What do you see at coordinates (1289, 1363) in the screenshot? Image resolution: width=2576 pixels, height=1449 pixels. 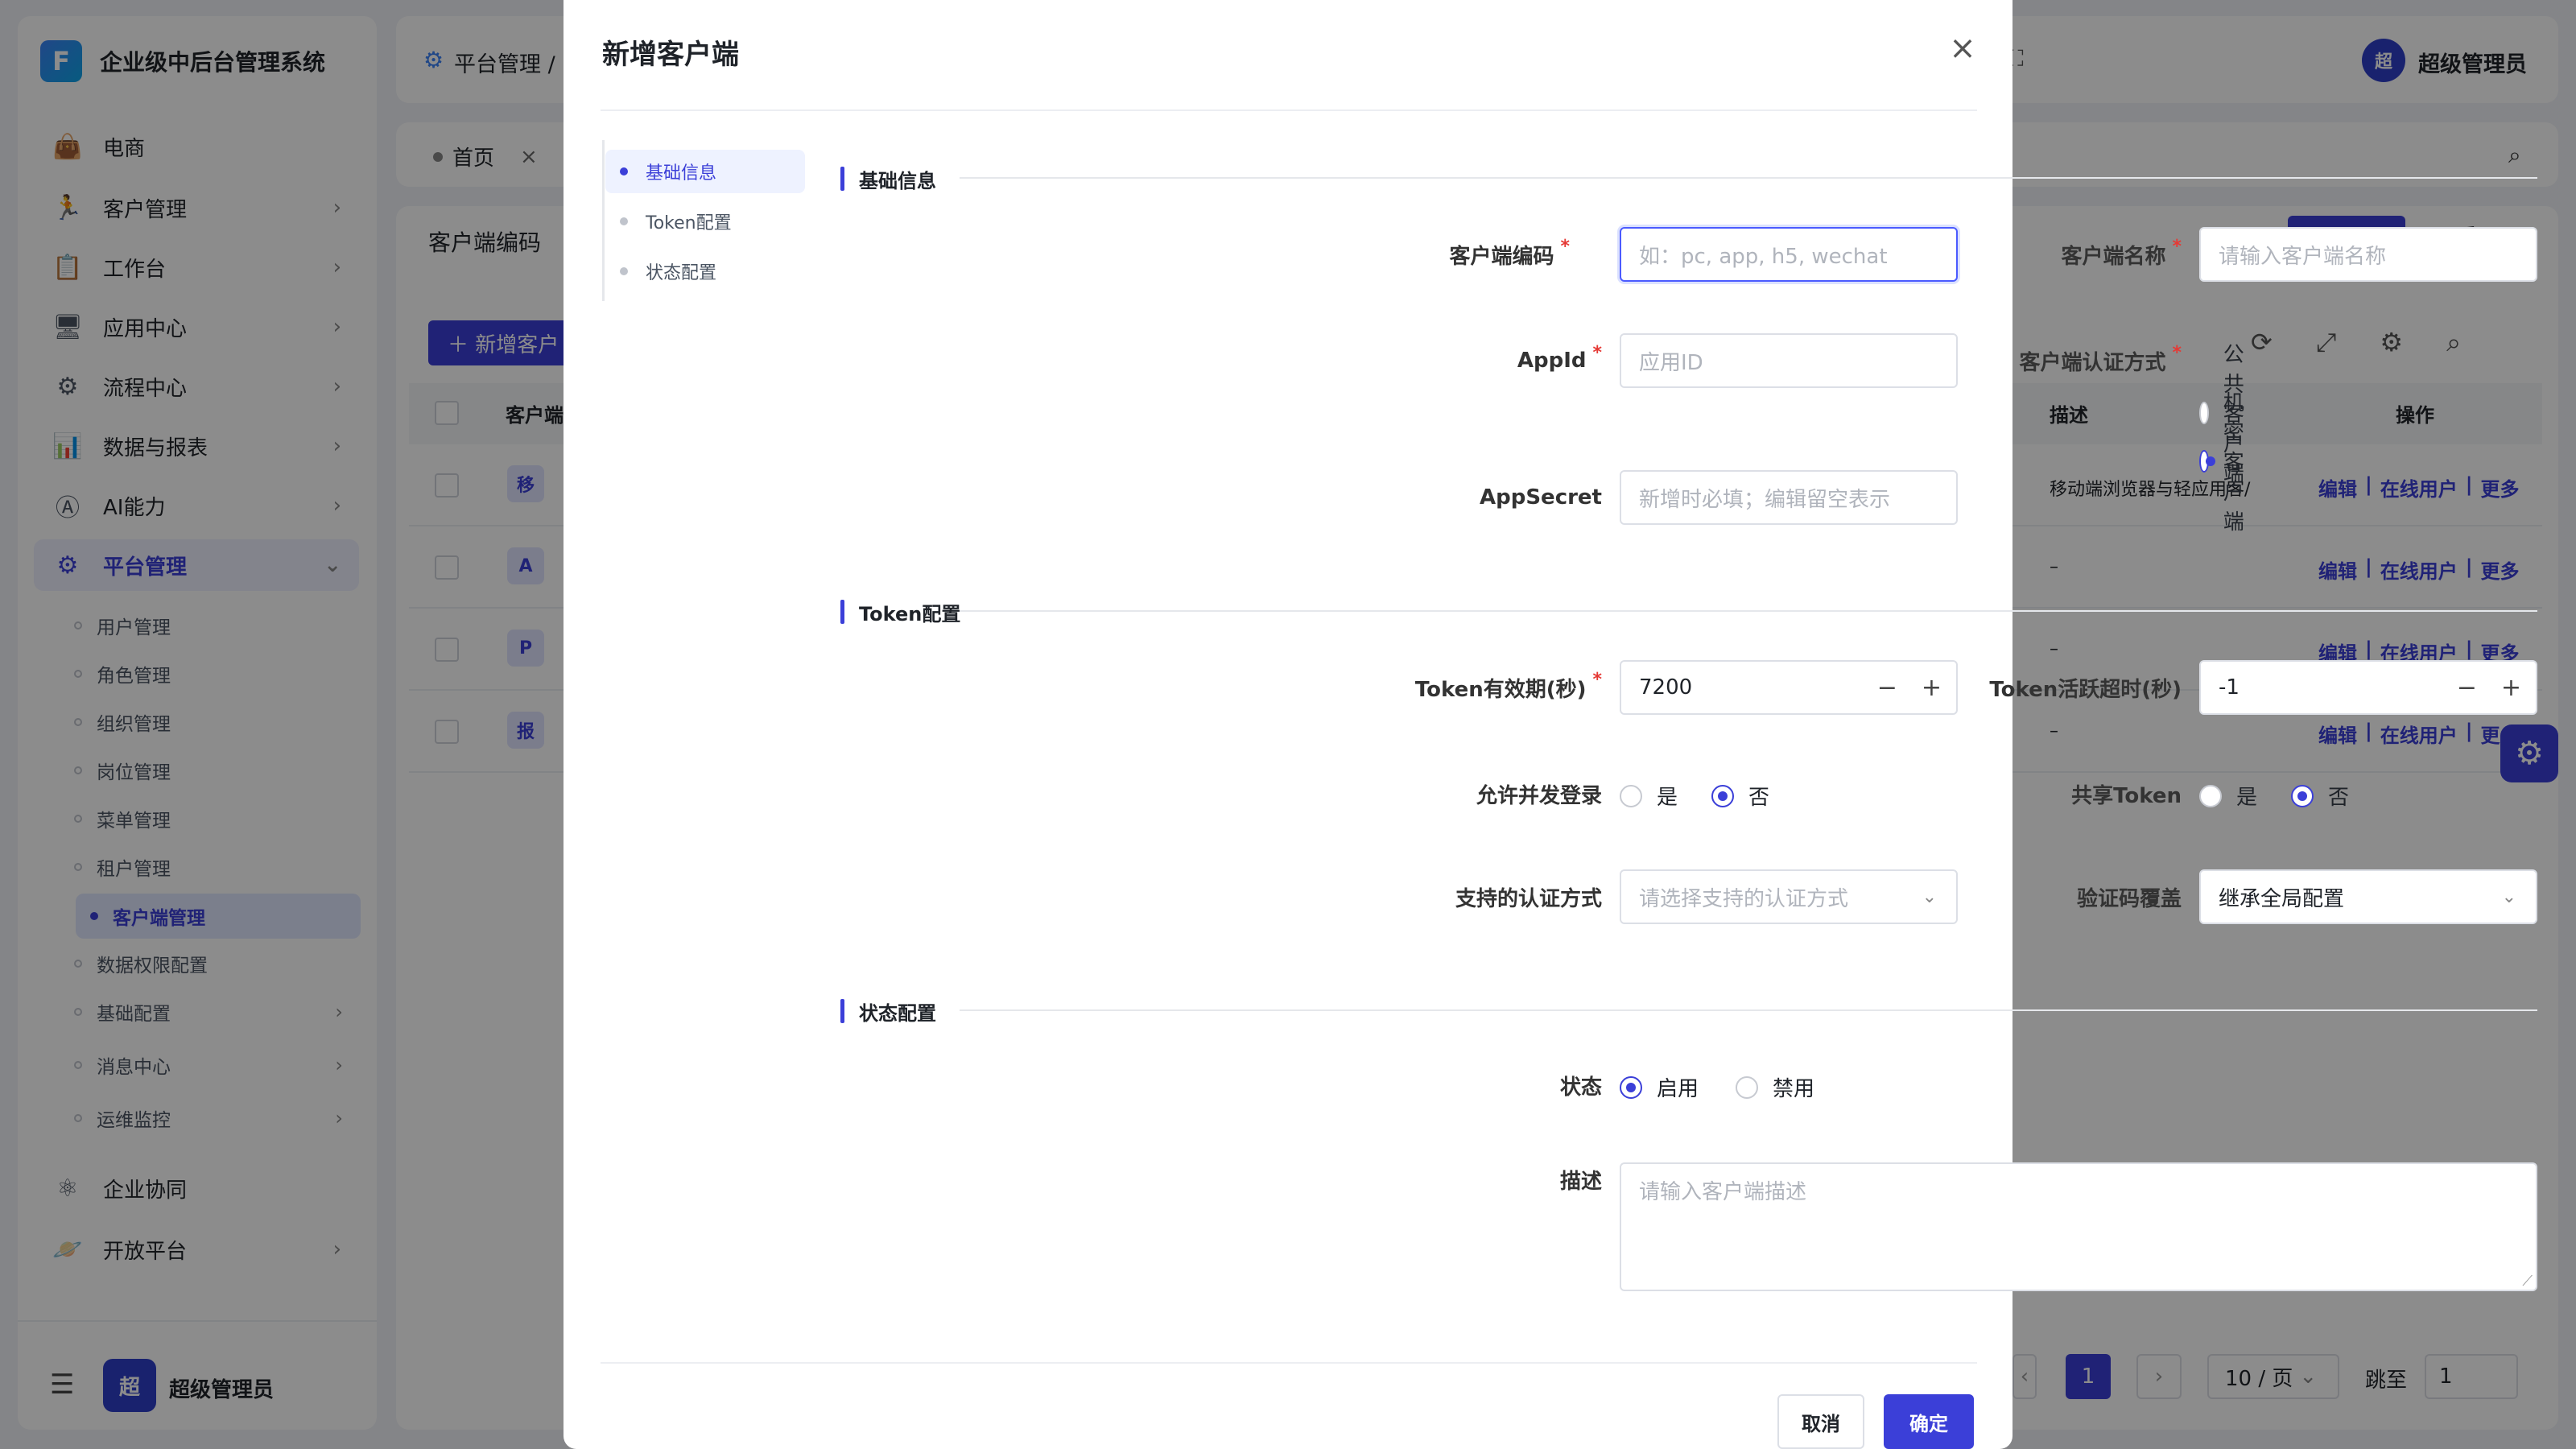 I see `modal-footer-divider` at bounding box center [1289, 1363].